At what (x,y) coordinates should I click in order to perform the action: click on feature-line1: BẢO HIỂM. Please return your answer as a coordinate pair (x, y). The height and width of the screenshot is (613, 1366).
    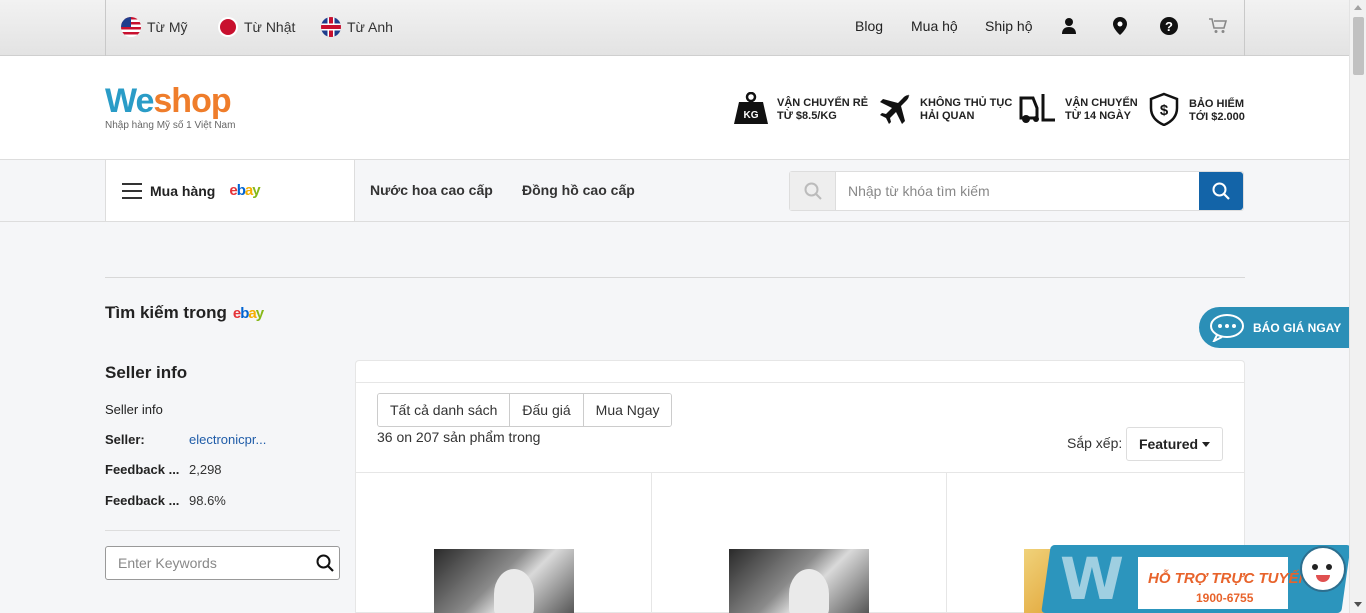
    Looking at the image, I should click on (1216, 103).